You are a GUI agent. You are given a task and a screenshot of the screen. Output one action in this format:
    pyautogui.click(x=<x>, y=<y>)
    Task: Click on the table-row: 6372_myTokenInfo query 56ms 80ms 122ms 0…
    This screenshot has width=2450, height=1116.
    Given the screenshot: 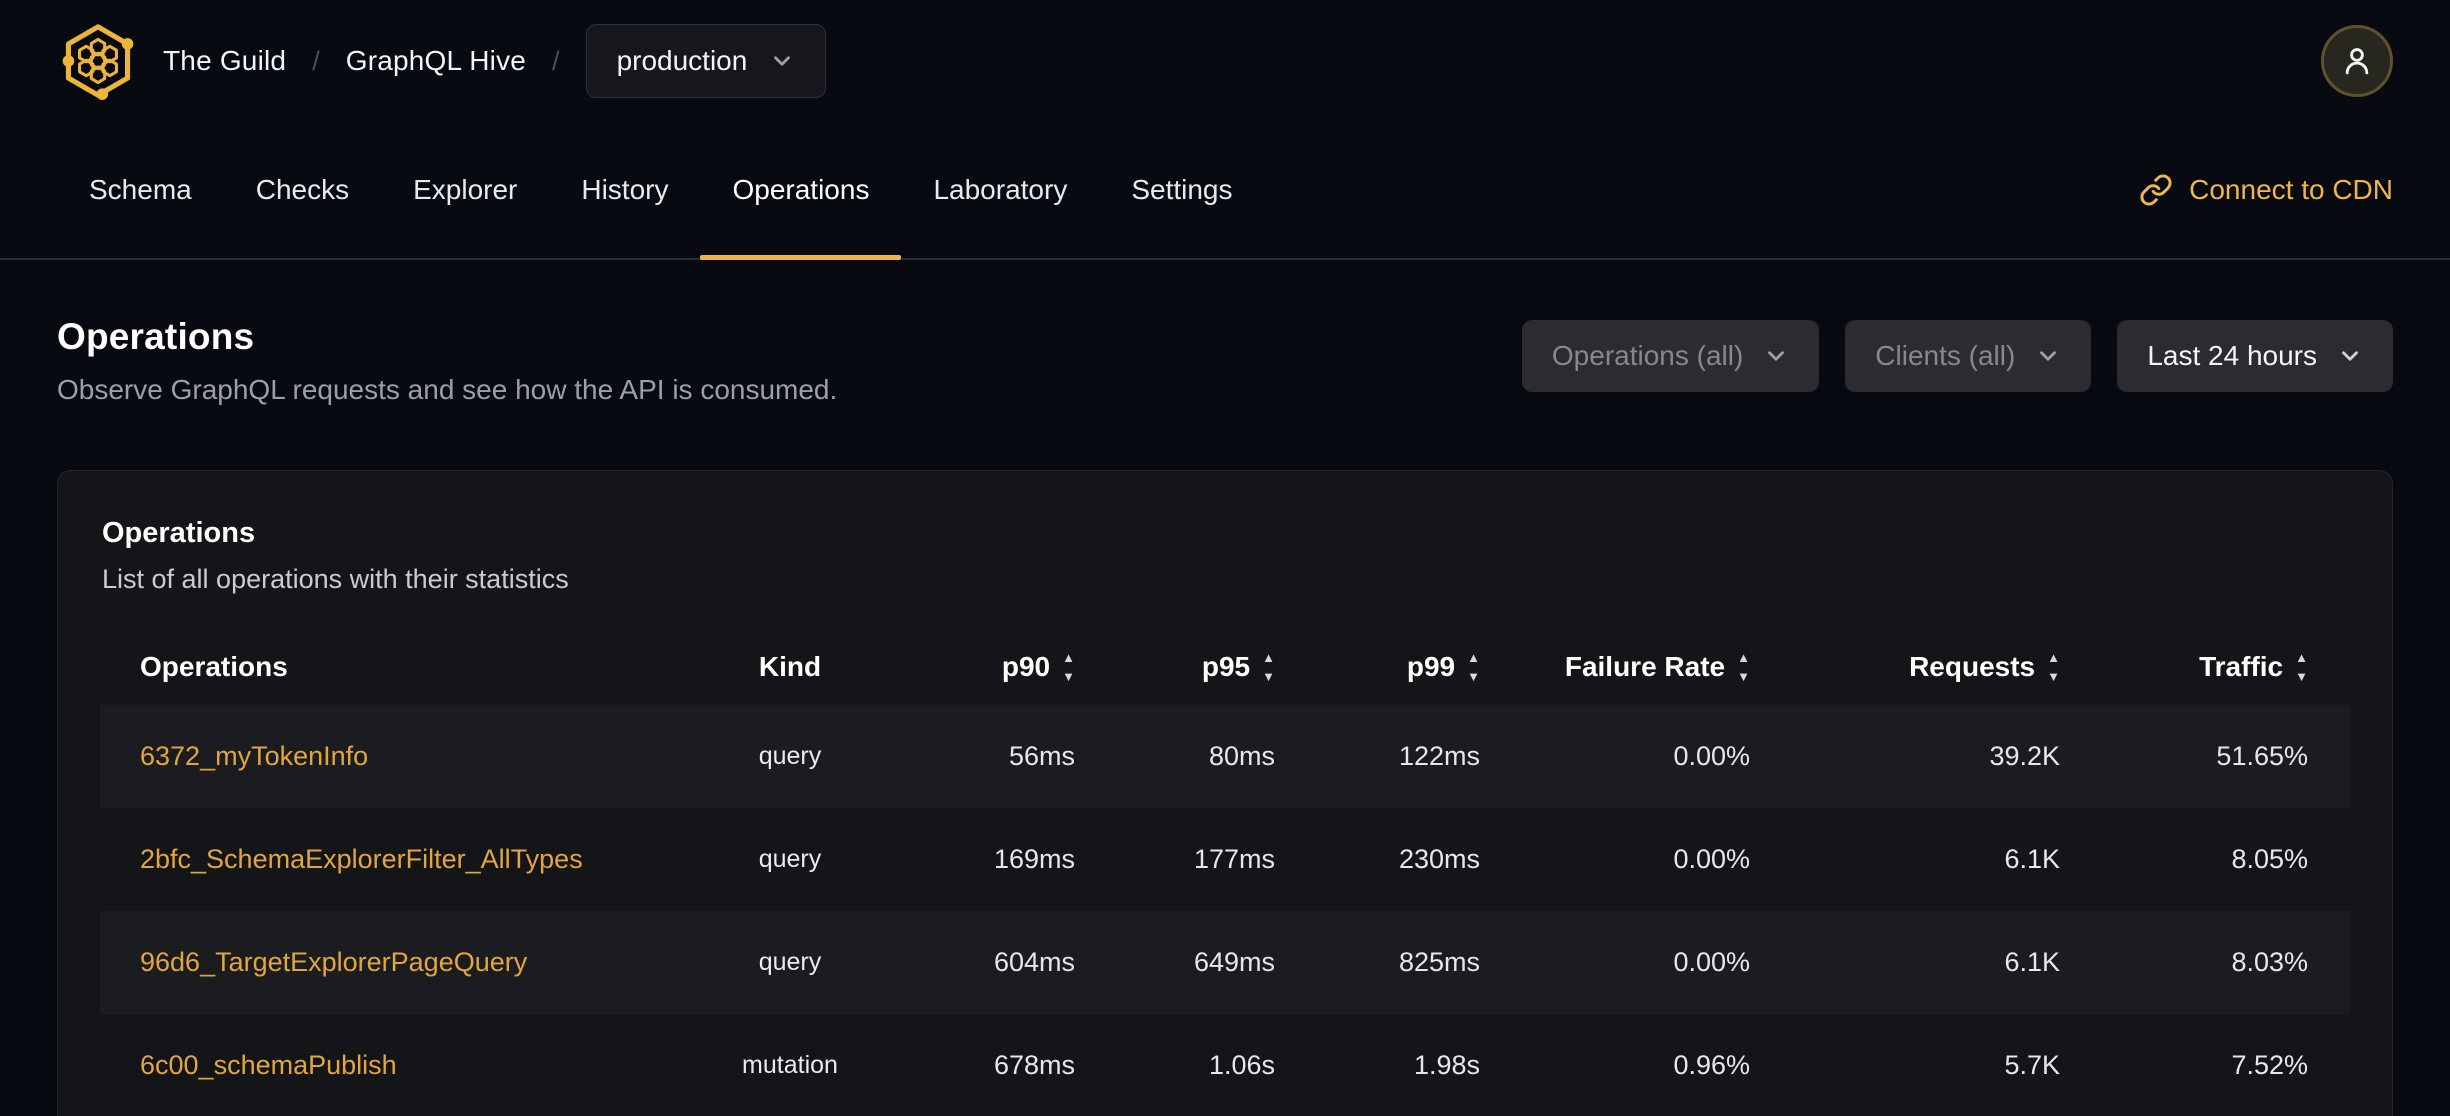 What is the action you would take?
    pyautogui.click(x=1225, y=756)
    